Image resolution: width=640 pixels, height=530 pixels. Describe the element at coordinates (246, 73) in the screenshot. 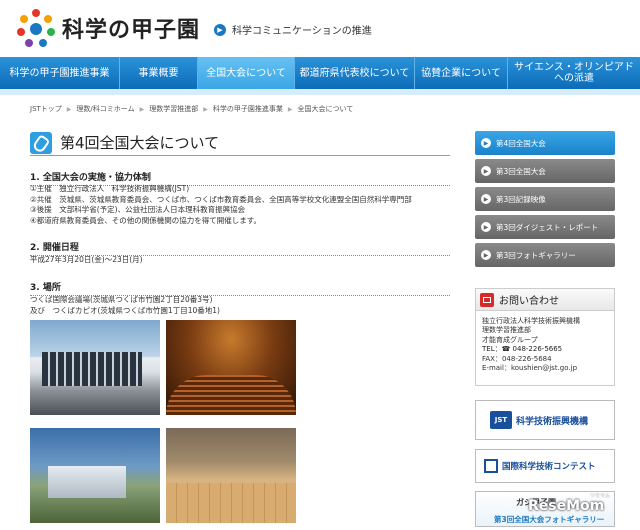

I see `nav-item-national-tournament: 全国大会について` at that location.